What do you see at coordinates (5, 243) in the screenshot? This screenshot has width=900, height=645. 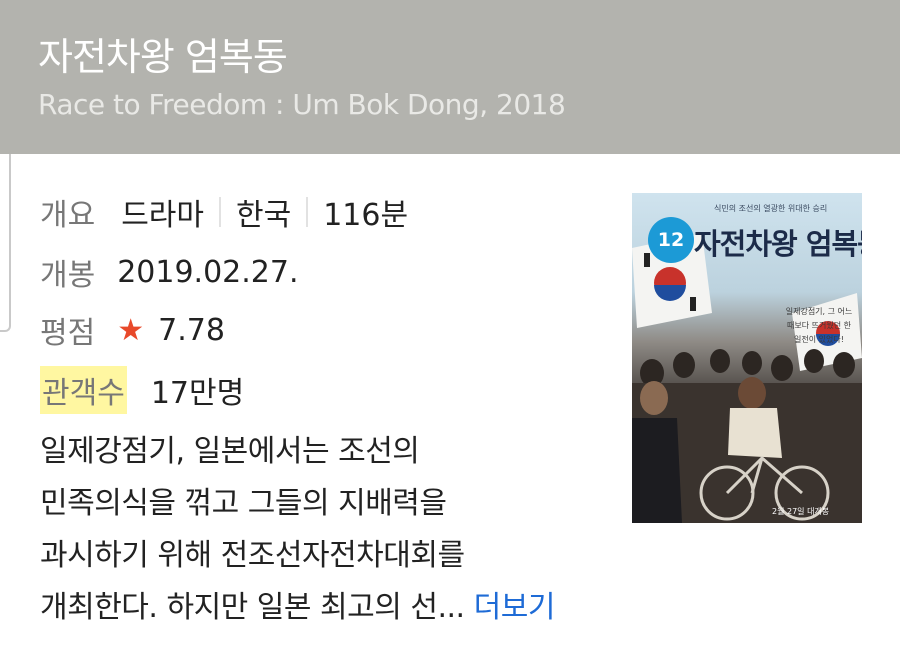 I see `card-edge-divider` at bounding box center [5, 243].